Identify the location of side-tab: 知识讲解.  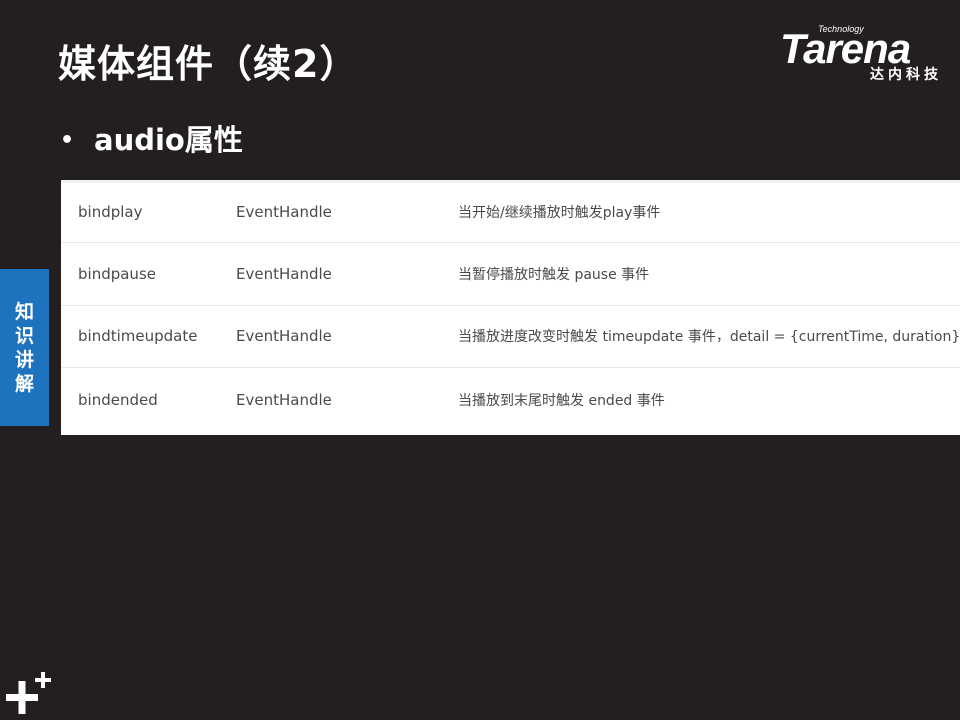
(24, 347).